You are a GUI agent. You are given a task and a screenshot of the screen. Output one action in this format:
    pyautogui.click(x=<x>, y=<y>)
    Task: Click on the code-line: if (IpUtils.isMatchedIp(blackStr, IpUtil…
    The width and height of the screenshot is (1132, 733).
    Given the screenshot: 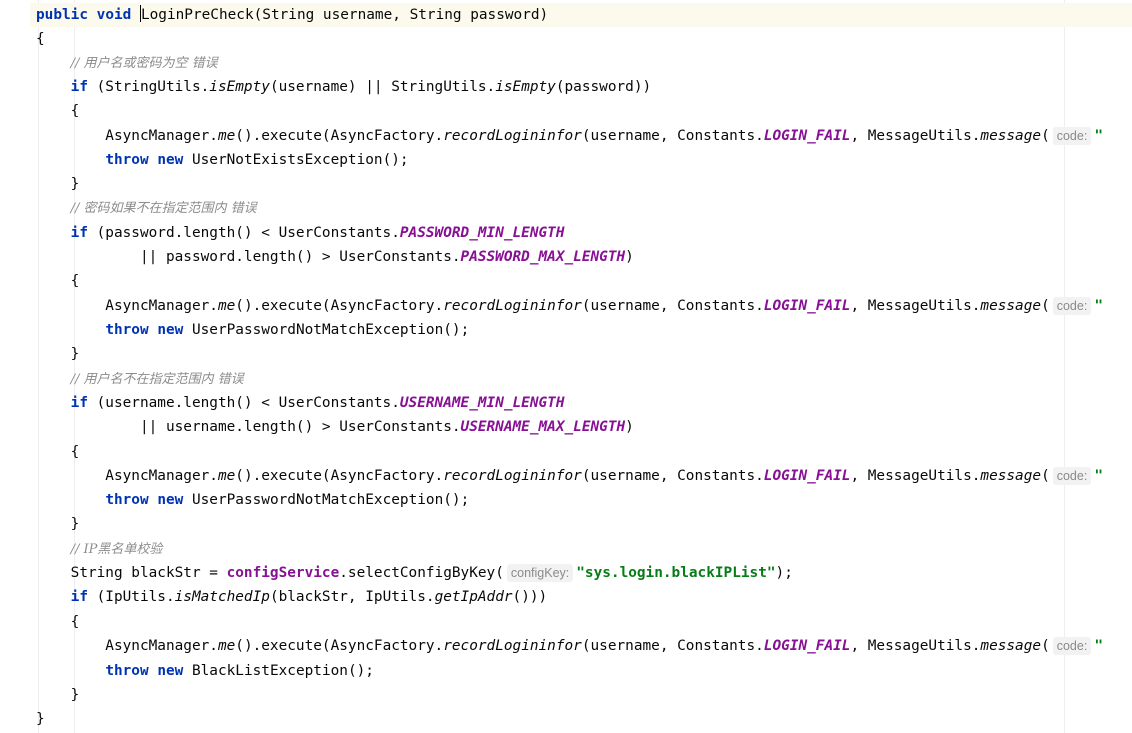 What is the action you would take?
    pyautogui.click(x=292, y=597)
    